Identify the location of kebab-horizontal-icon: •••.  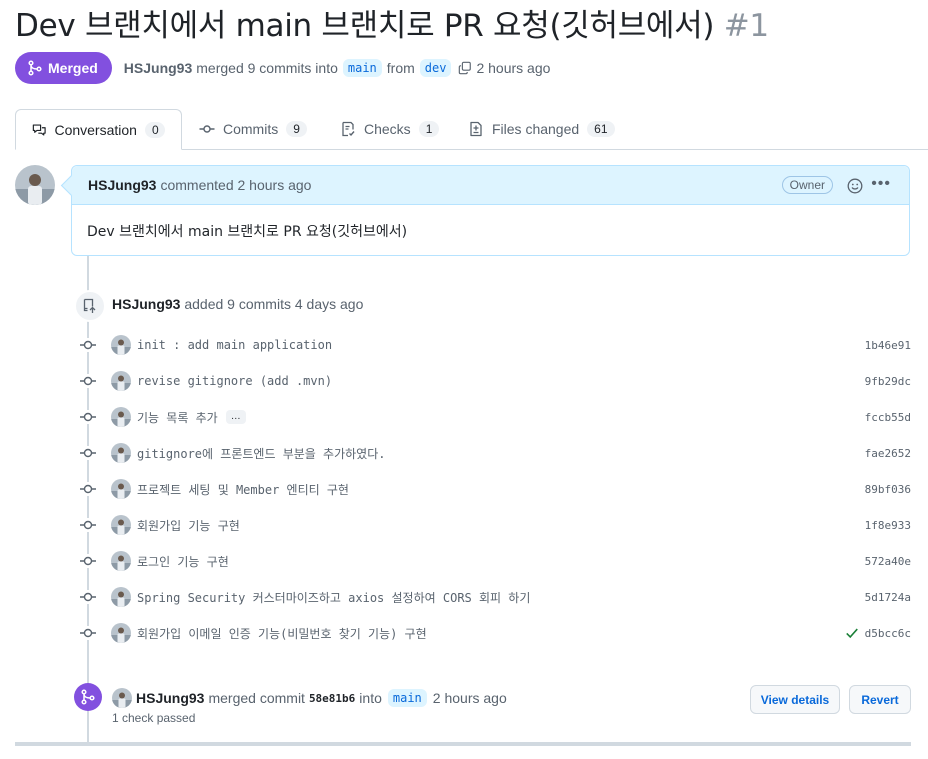
(881, 184).